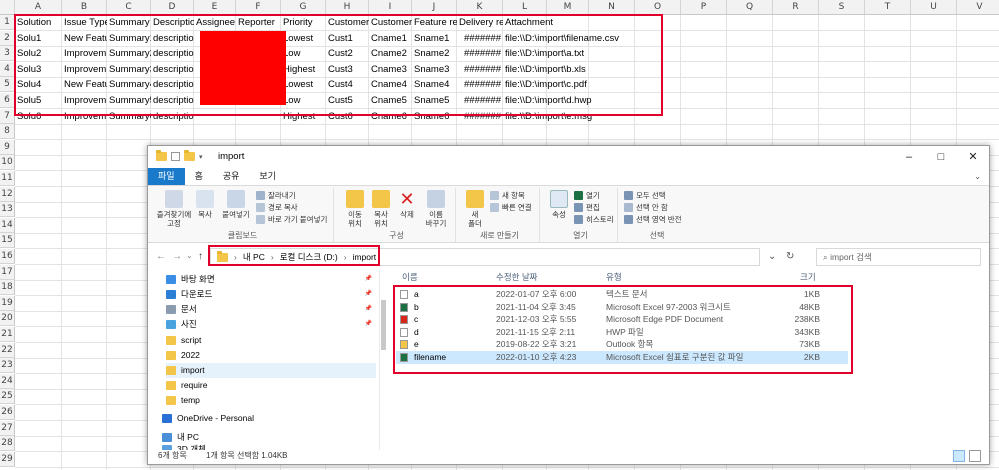 Image resolution: width=999 pixels, height=470 pixels. Describe the element at coordinates (161, 256) in the screenshot. I see `back-arrow-icon: ←` at that location.